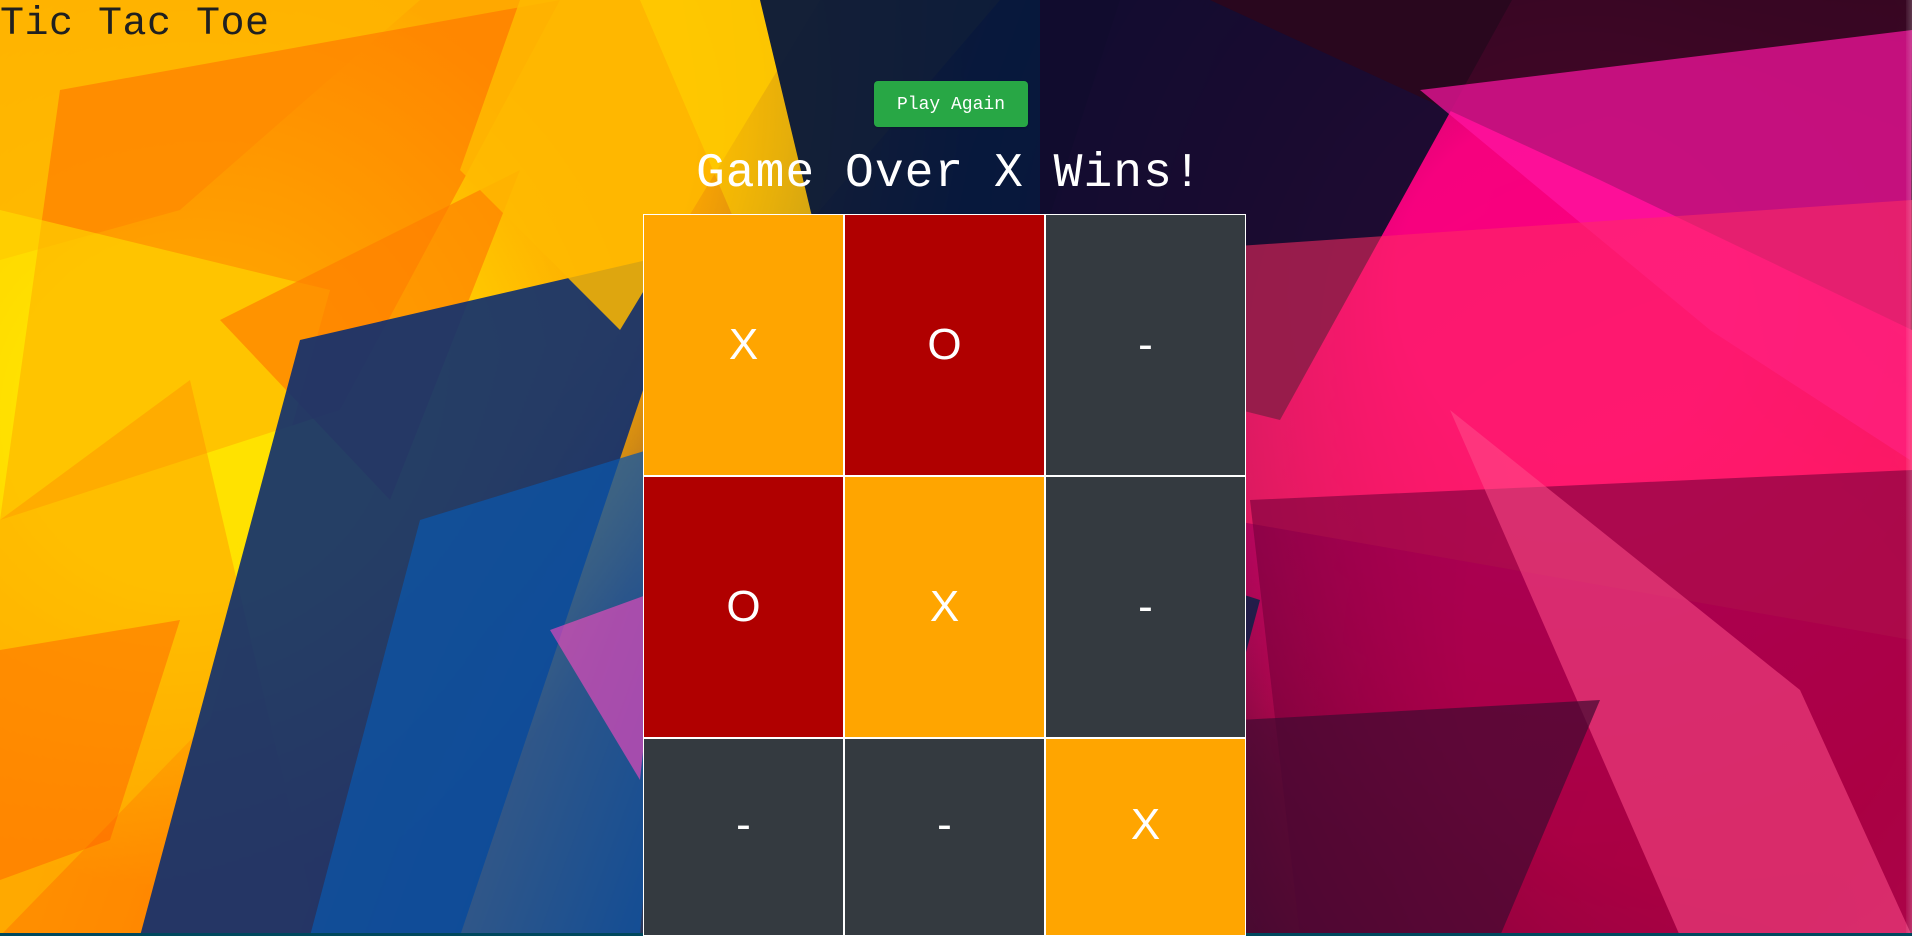 The width and height of the screenshot is (1912, 936). What do you see at coordinates (135, 24) in the screenshot?
I see `page-title: Tic Tac Toe` at bounding box center [135, 24].